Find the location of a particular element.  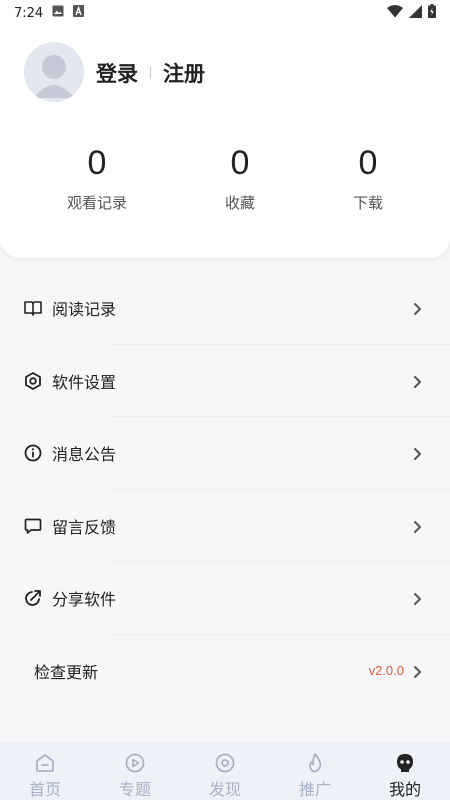

nav-label: 我的 is located at coordinates (404, 789).